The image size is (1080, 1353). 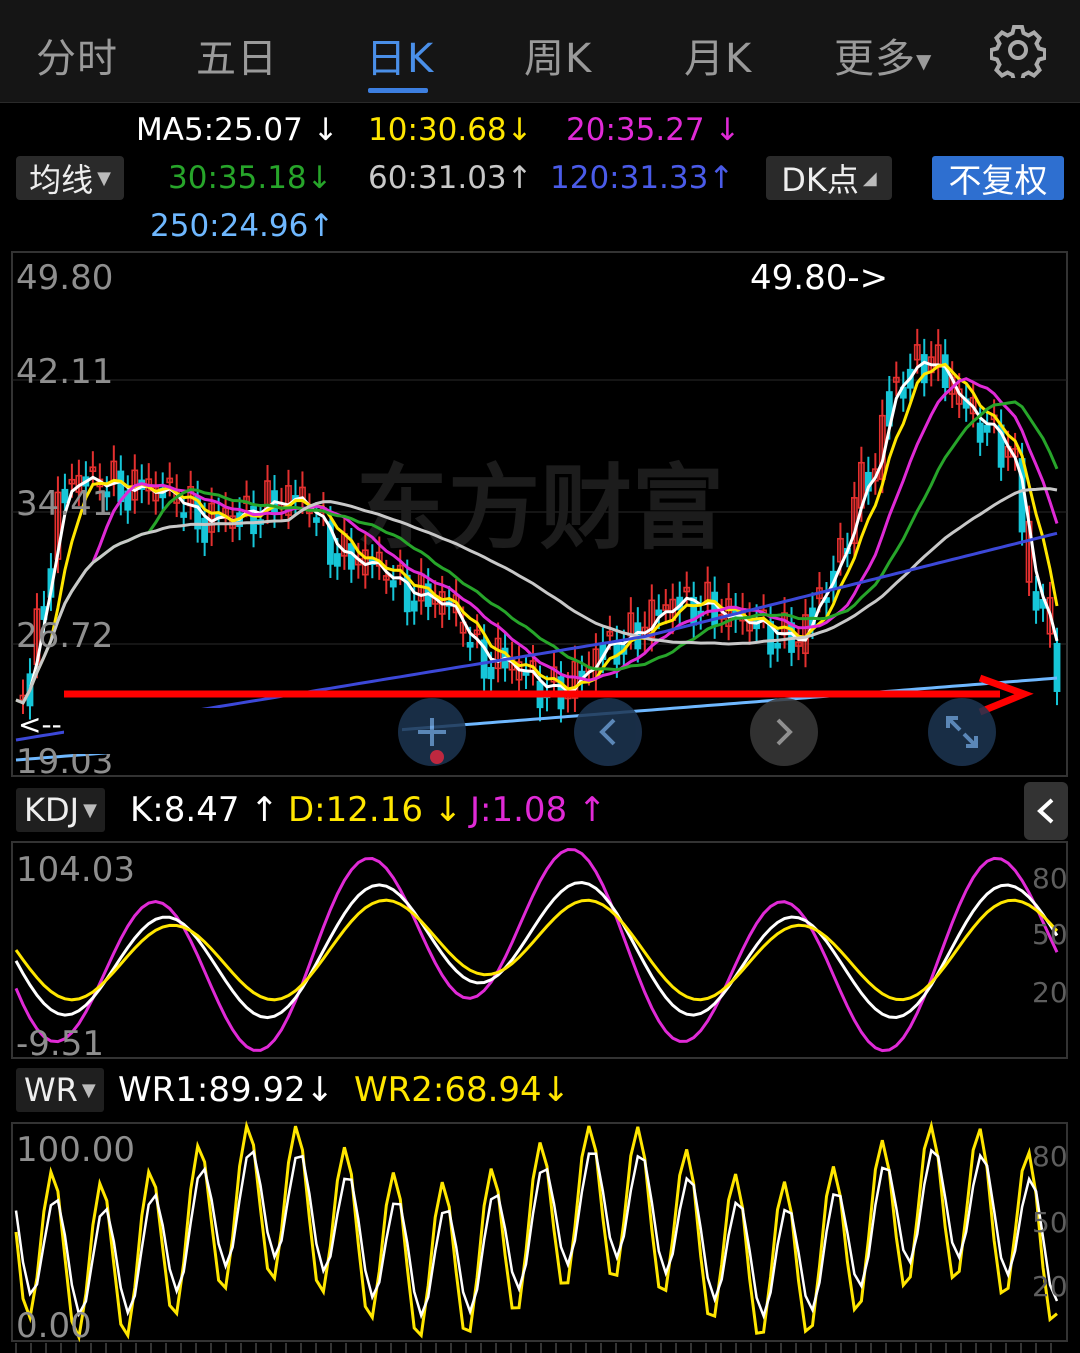 I want to click on collapse-panel-button, so click(x=1046, y=811).